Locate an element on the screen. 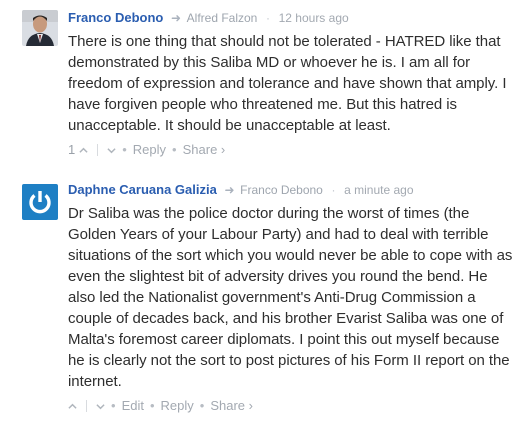 This screenshot has width=519, height=427. timestamp: 12 hours ago is located at coordinates (314, 18).